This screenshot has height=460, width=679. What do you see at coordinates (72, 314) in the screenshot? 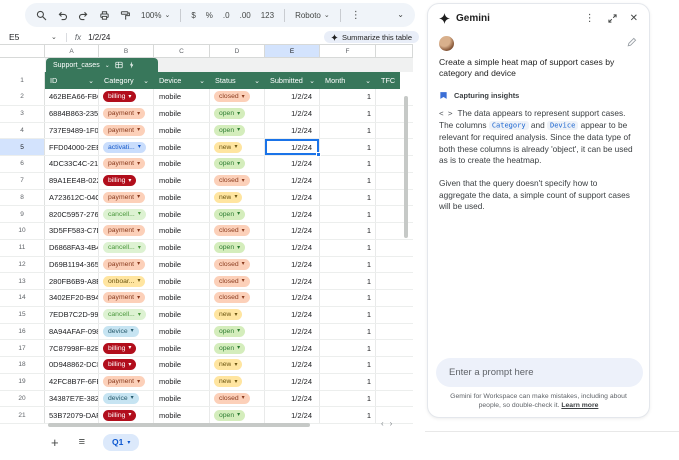
I see `cell-id: 7EDB7C2D-9971` at bounding box center [72, 314].